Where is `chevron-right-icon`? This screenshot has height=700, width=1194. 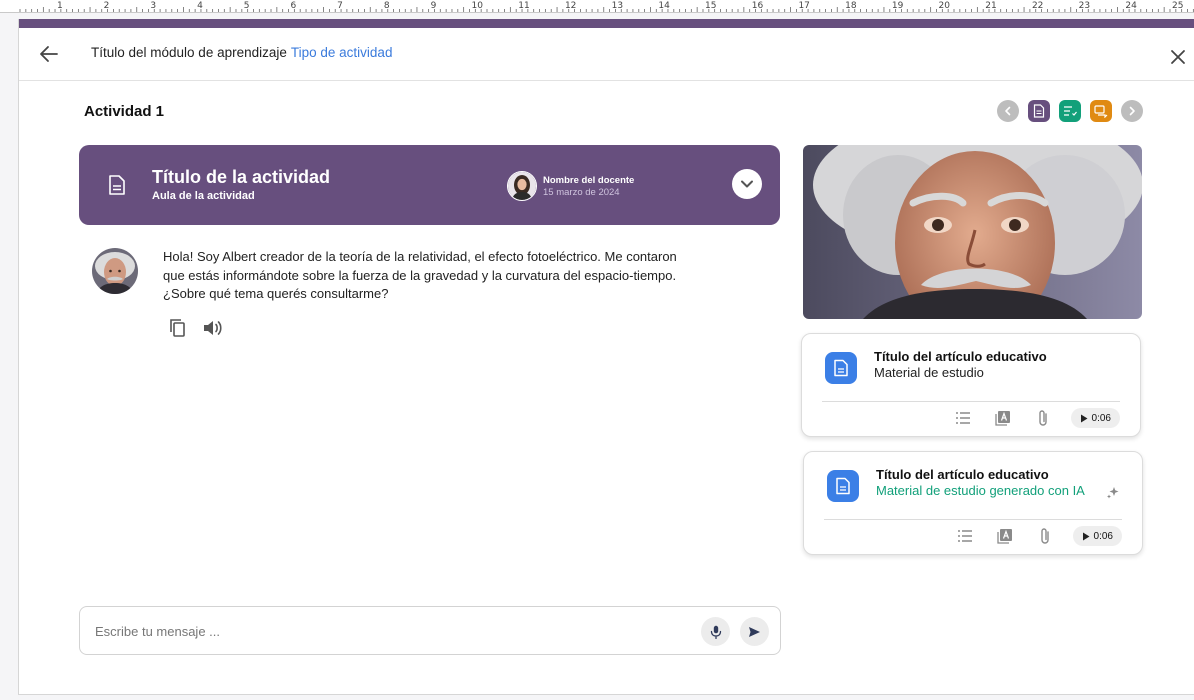
chevron-right-icon is located at coordinates (1132, 111).